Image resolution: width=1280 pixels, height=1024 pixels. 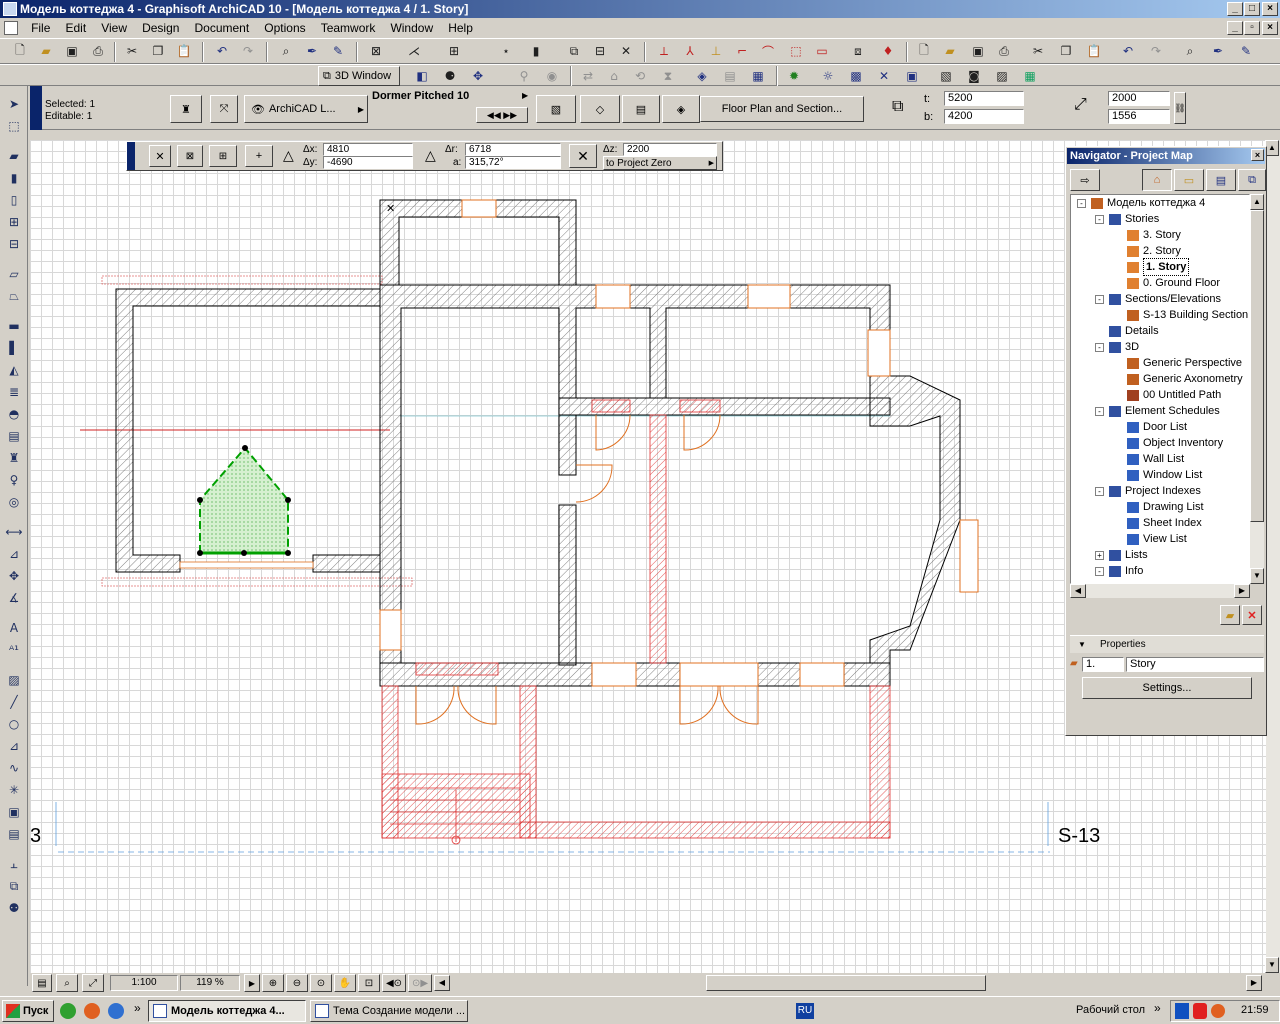 What do you see at coordinates (664, 51) in the screenshot?
I see `split-icon: ⟂` at bounding box center [664, 51].